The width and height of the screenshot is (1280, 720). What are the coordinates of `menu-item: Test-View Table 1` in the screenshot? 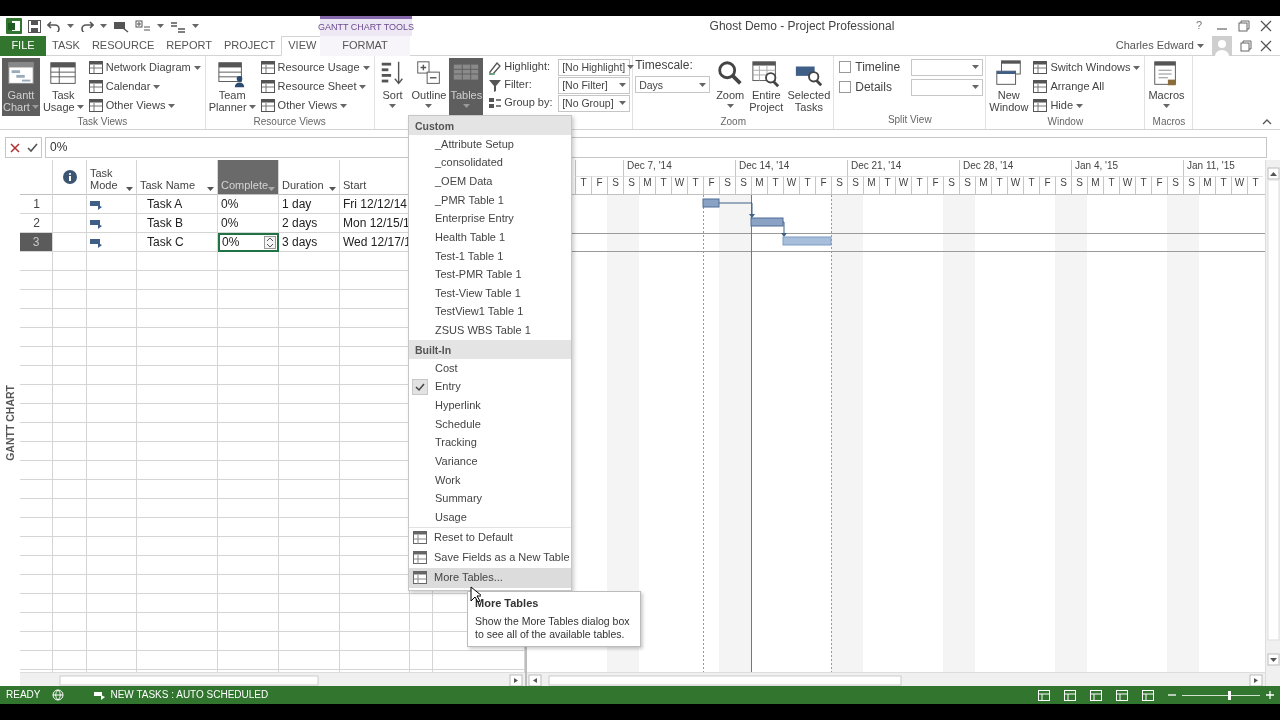 It's located at (490, 293).